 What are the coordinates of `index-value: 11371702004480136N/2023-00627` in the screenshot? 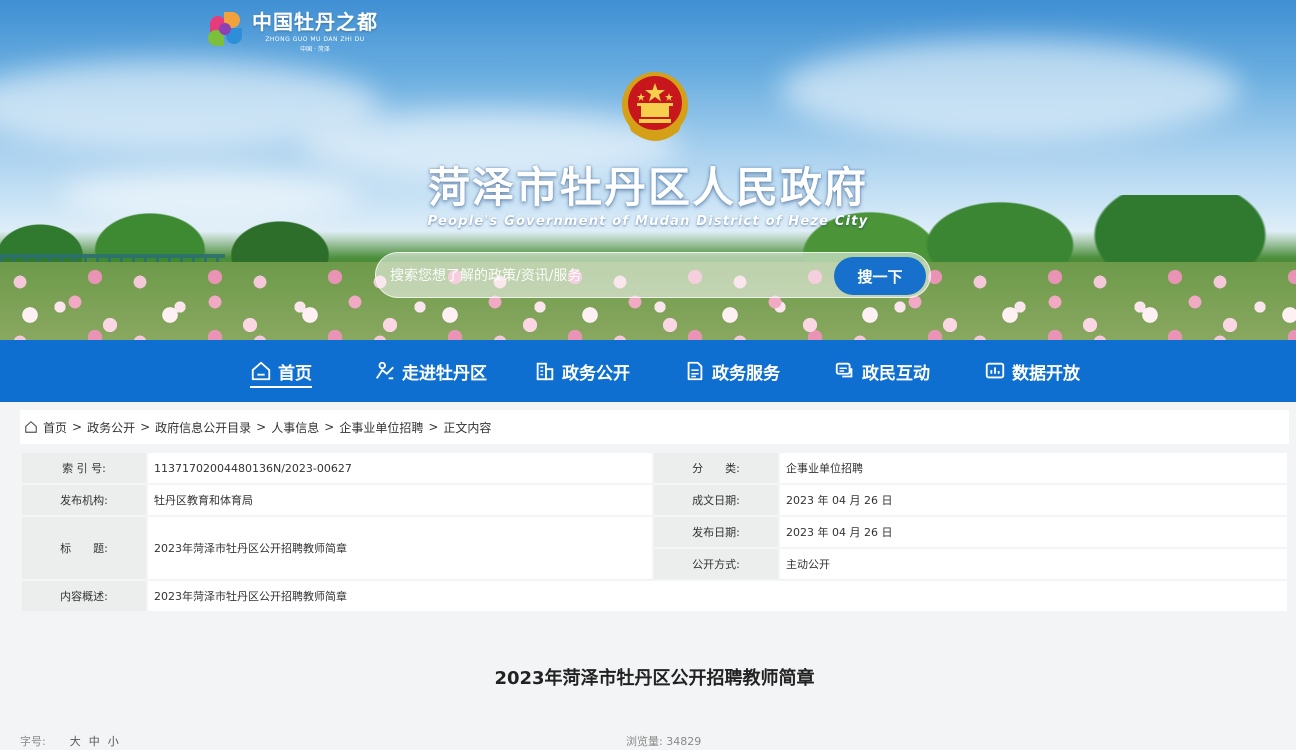 It's located at (400, 468).